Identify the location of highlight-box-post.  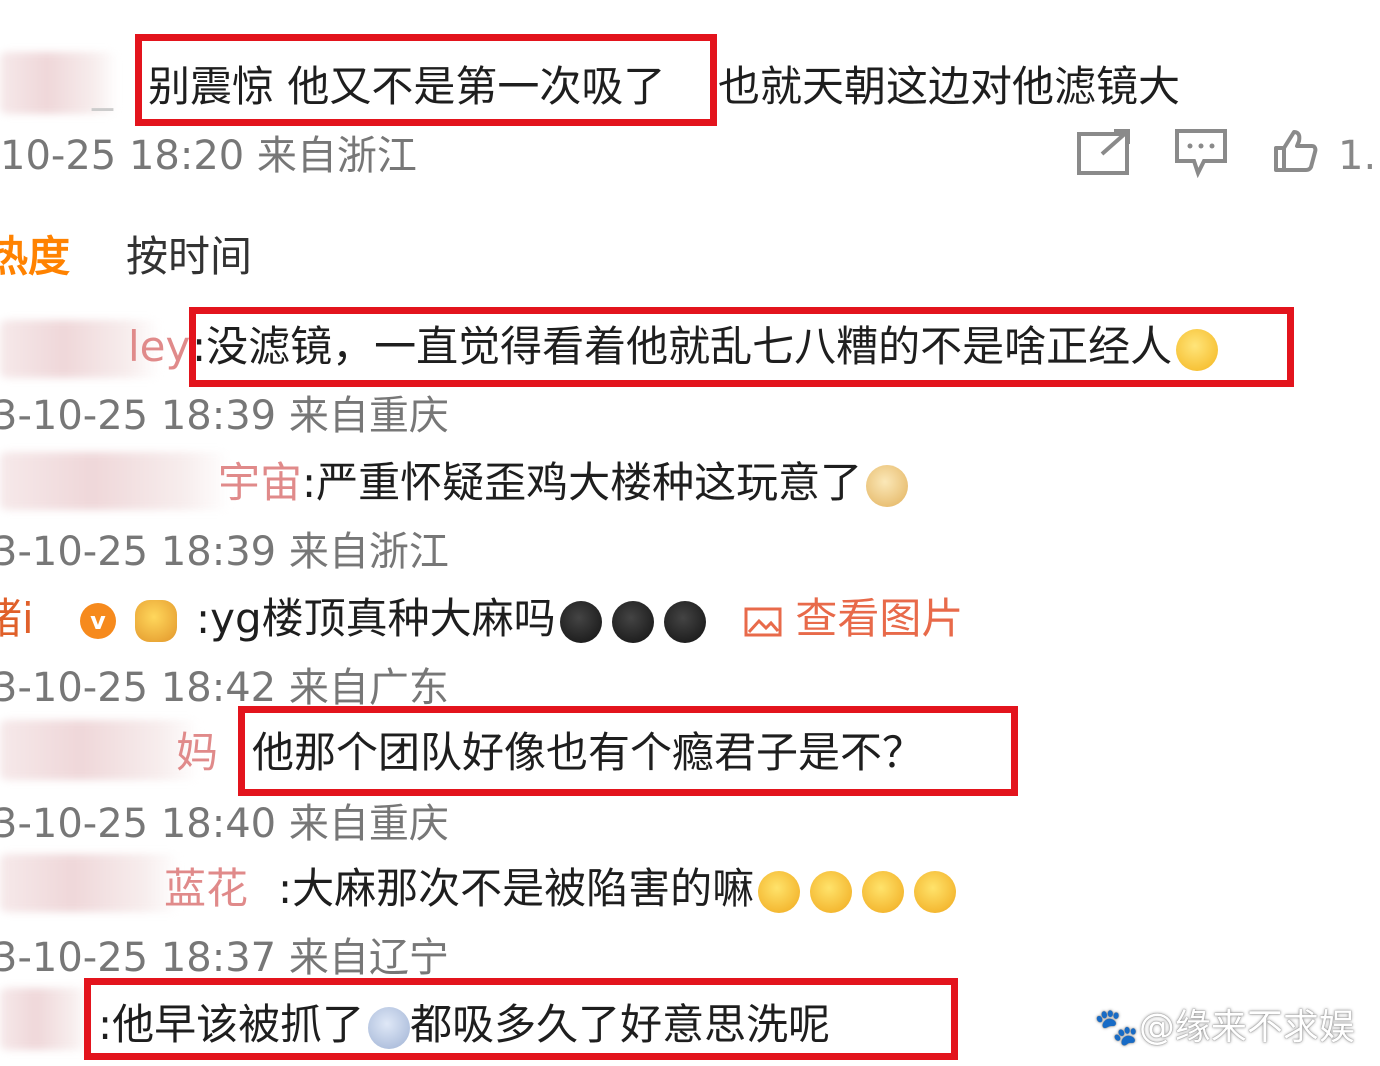
(426, 80).